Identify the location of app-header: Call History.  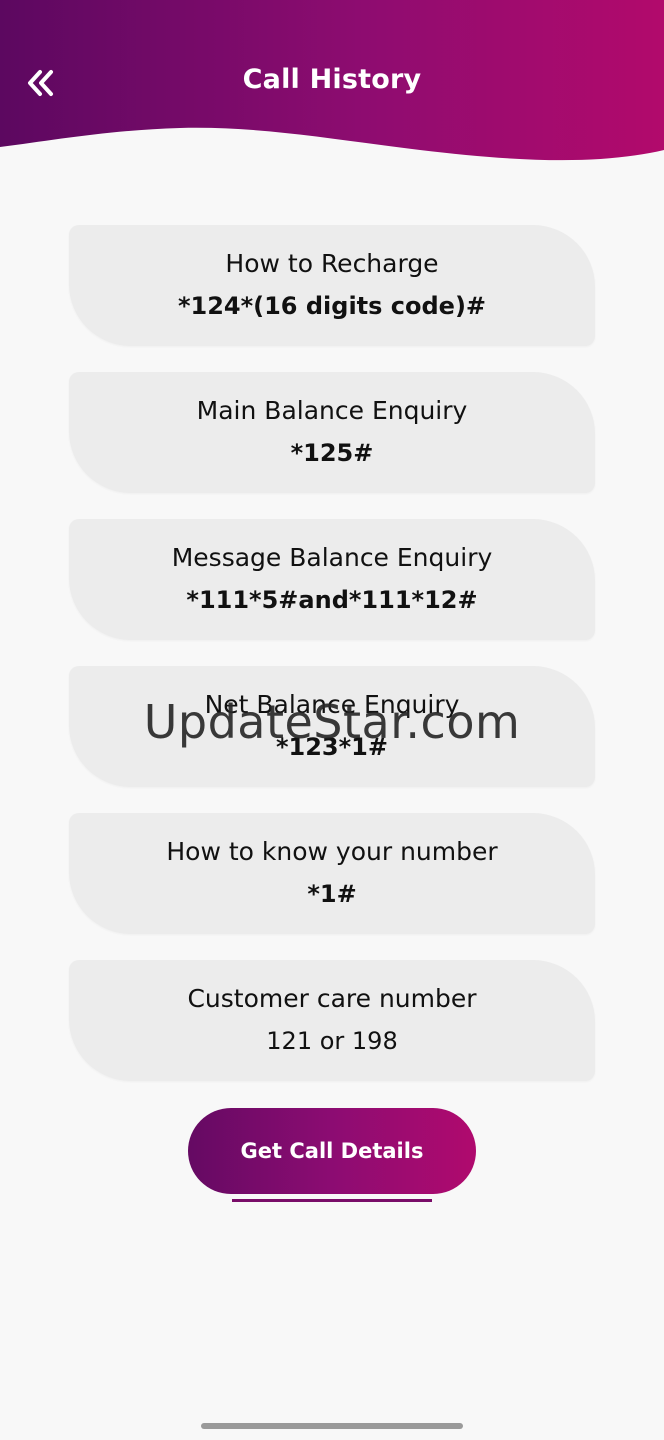
(332, 87).